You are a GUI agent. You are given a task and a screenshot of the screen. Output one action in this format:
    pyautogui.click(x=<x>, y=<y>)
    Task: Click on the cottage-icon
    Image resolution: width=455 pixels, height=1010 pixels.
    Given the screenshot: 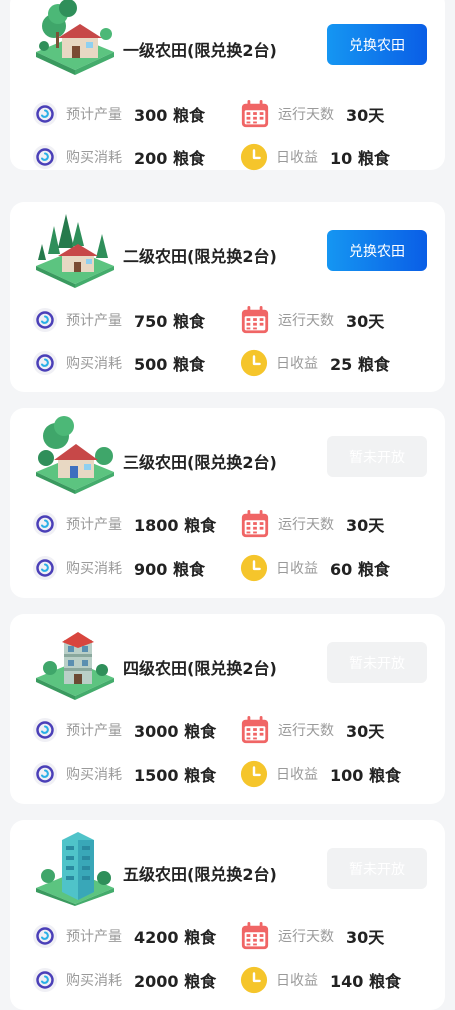 What is the action you would take?
    pyautogui.click(x=75, y=455)
    